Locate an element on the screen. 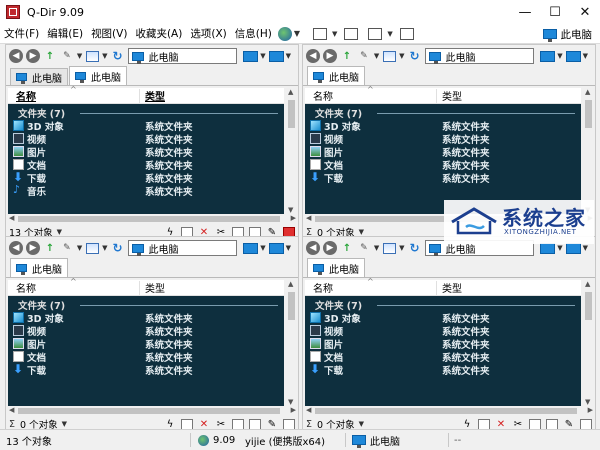 The height and width of the screenshot is (450, 600). q-dir-app-icon is located at coordinates (13, 12).